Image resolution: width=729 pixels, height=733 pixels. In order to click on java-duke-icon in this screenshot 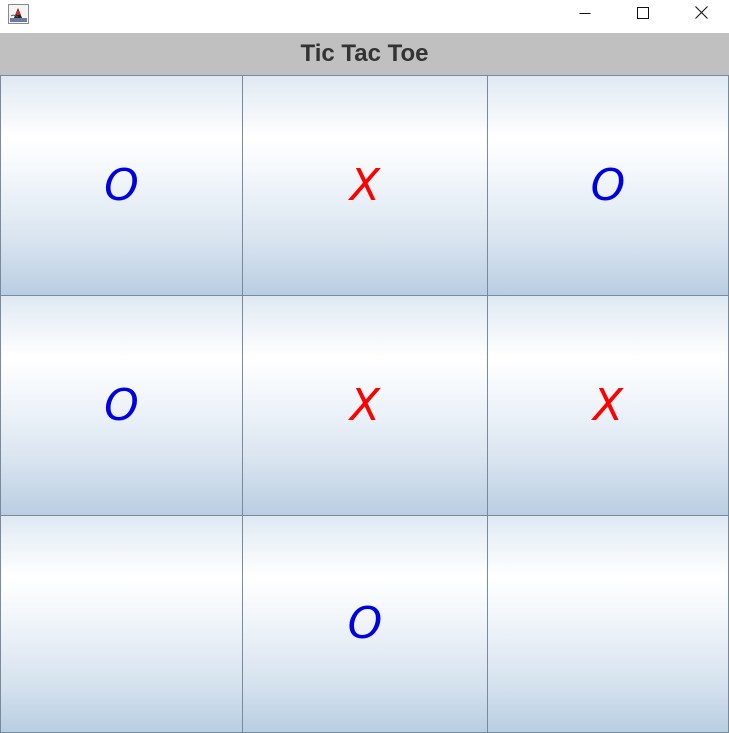, I will do `click(18, 14)`.